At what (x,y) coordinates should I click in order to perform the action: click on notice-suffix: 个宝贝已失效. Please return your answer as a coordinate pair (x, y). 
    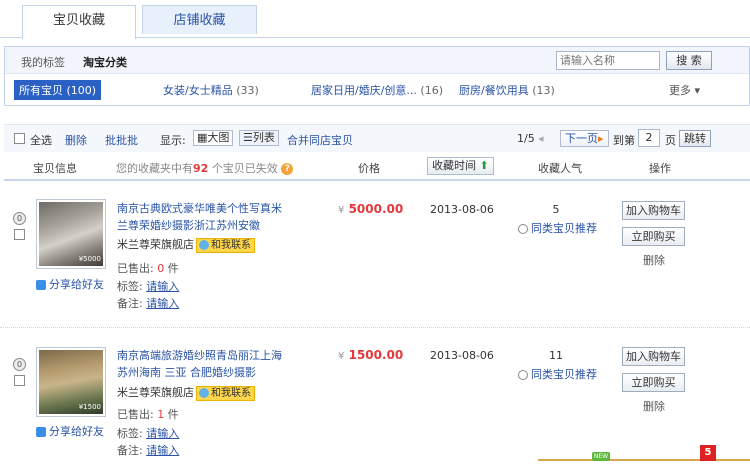
    Looking at the image, I should click on (244, 168).